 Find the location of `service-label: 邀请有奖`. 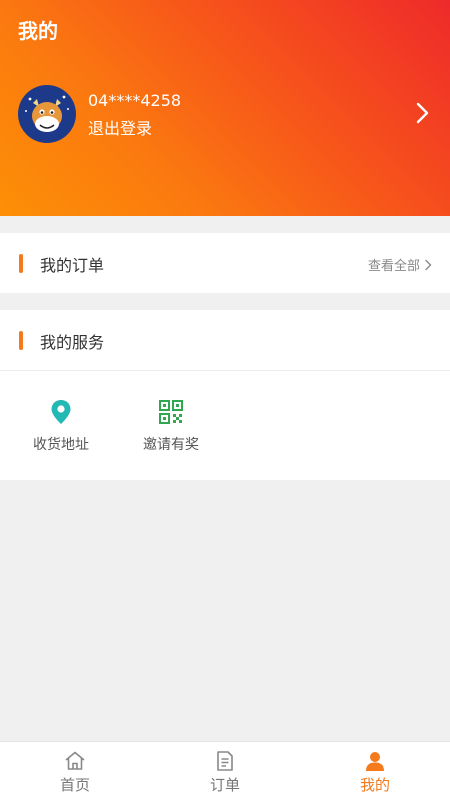

service-label: 邀请有奖 is located at coordinates (171, 445).